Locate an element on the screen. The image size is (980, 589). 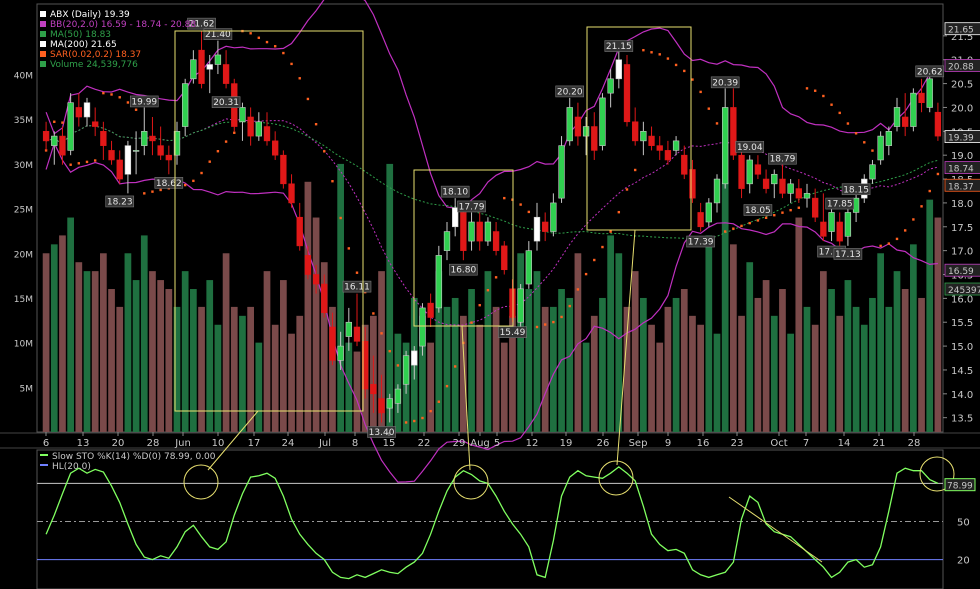
candle-icon is located at coordinates (43, 14).